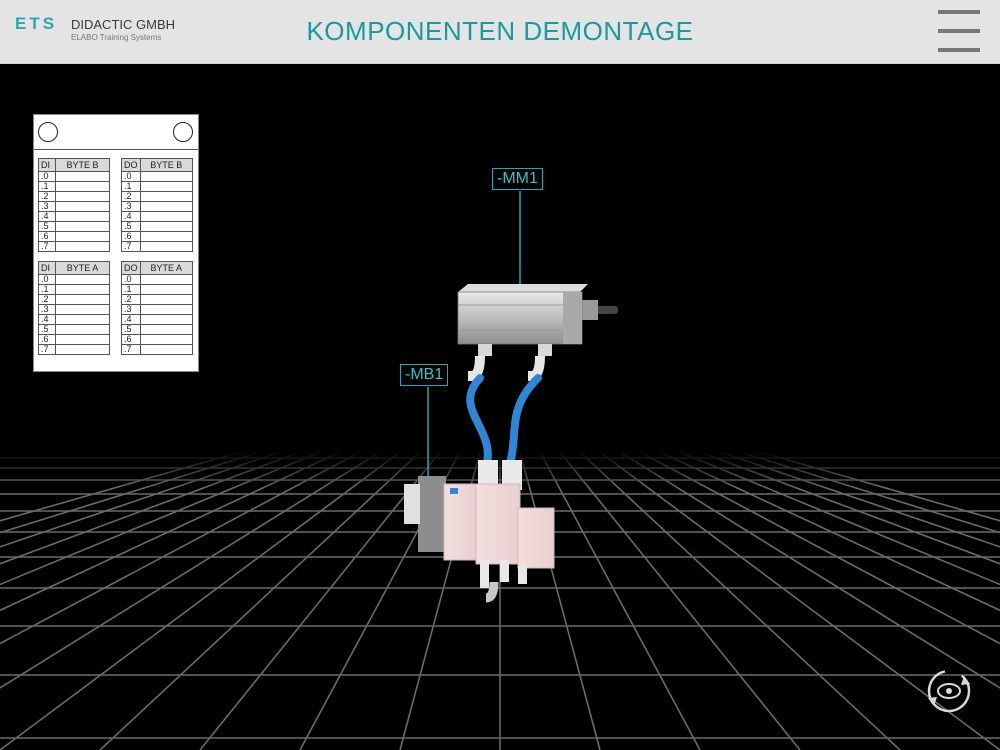  I want to click on company-subtitle: ELABO Training Systems, so click(116, 37).